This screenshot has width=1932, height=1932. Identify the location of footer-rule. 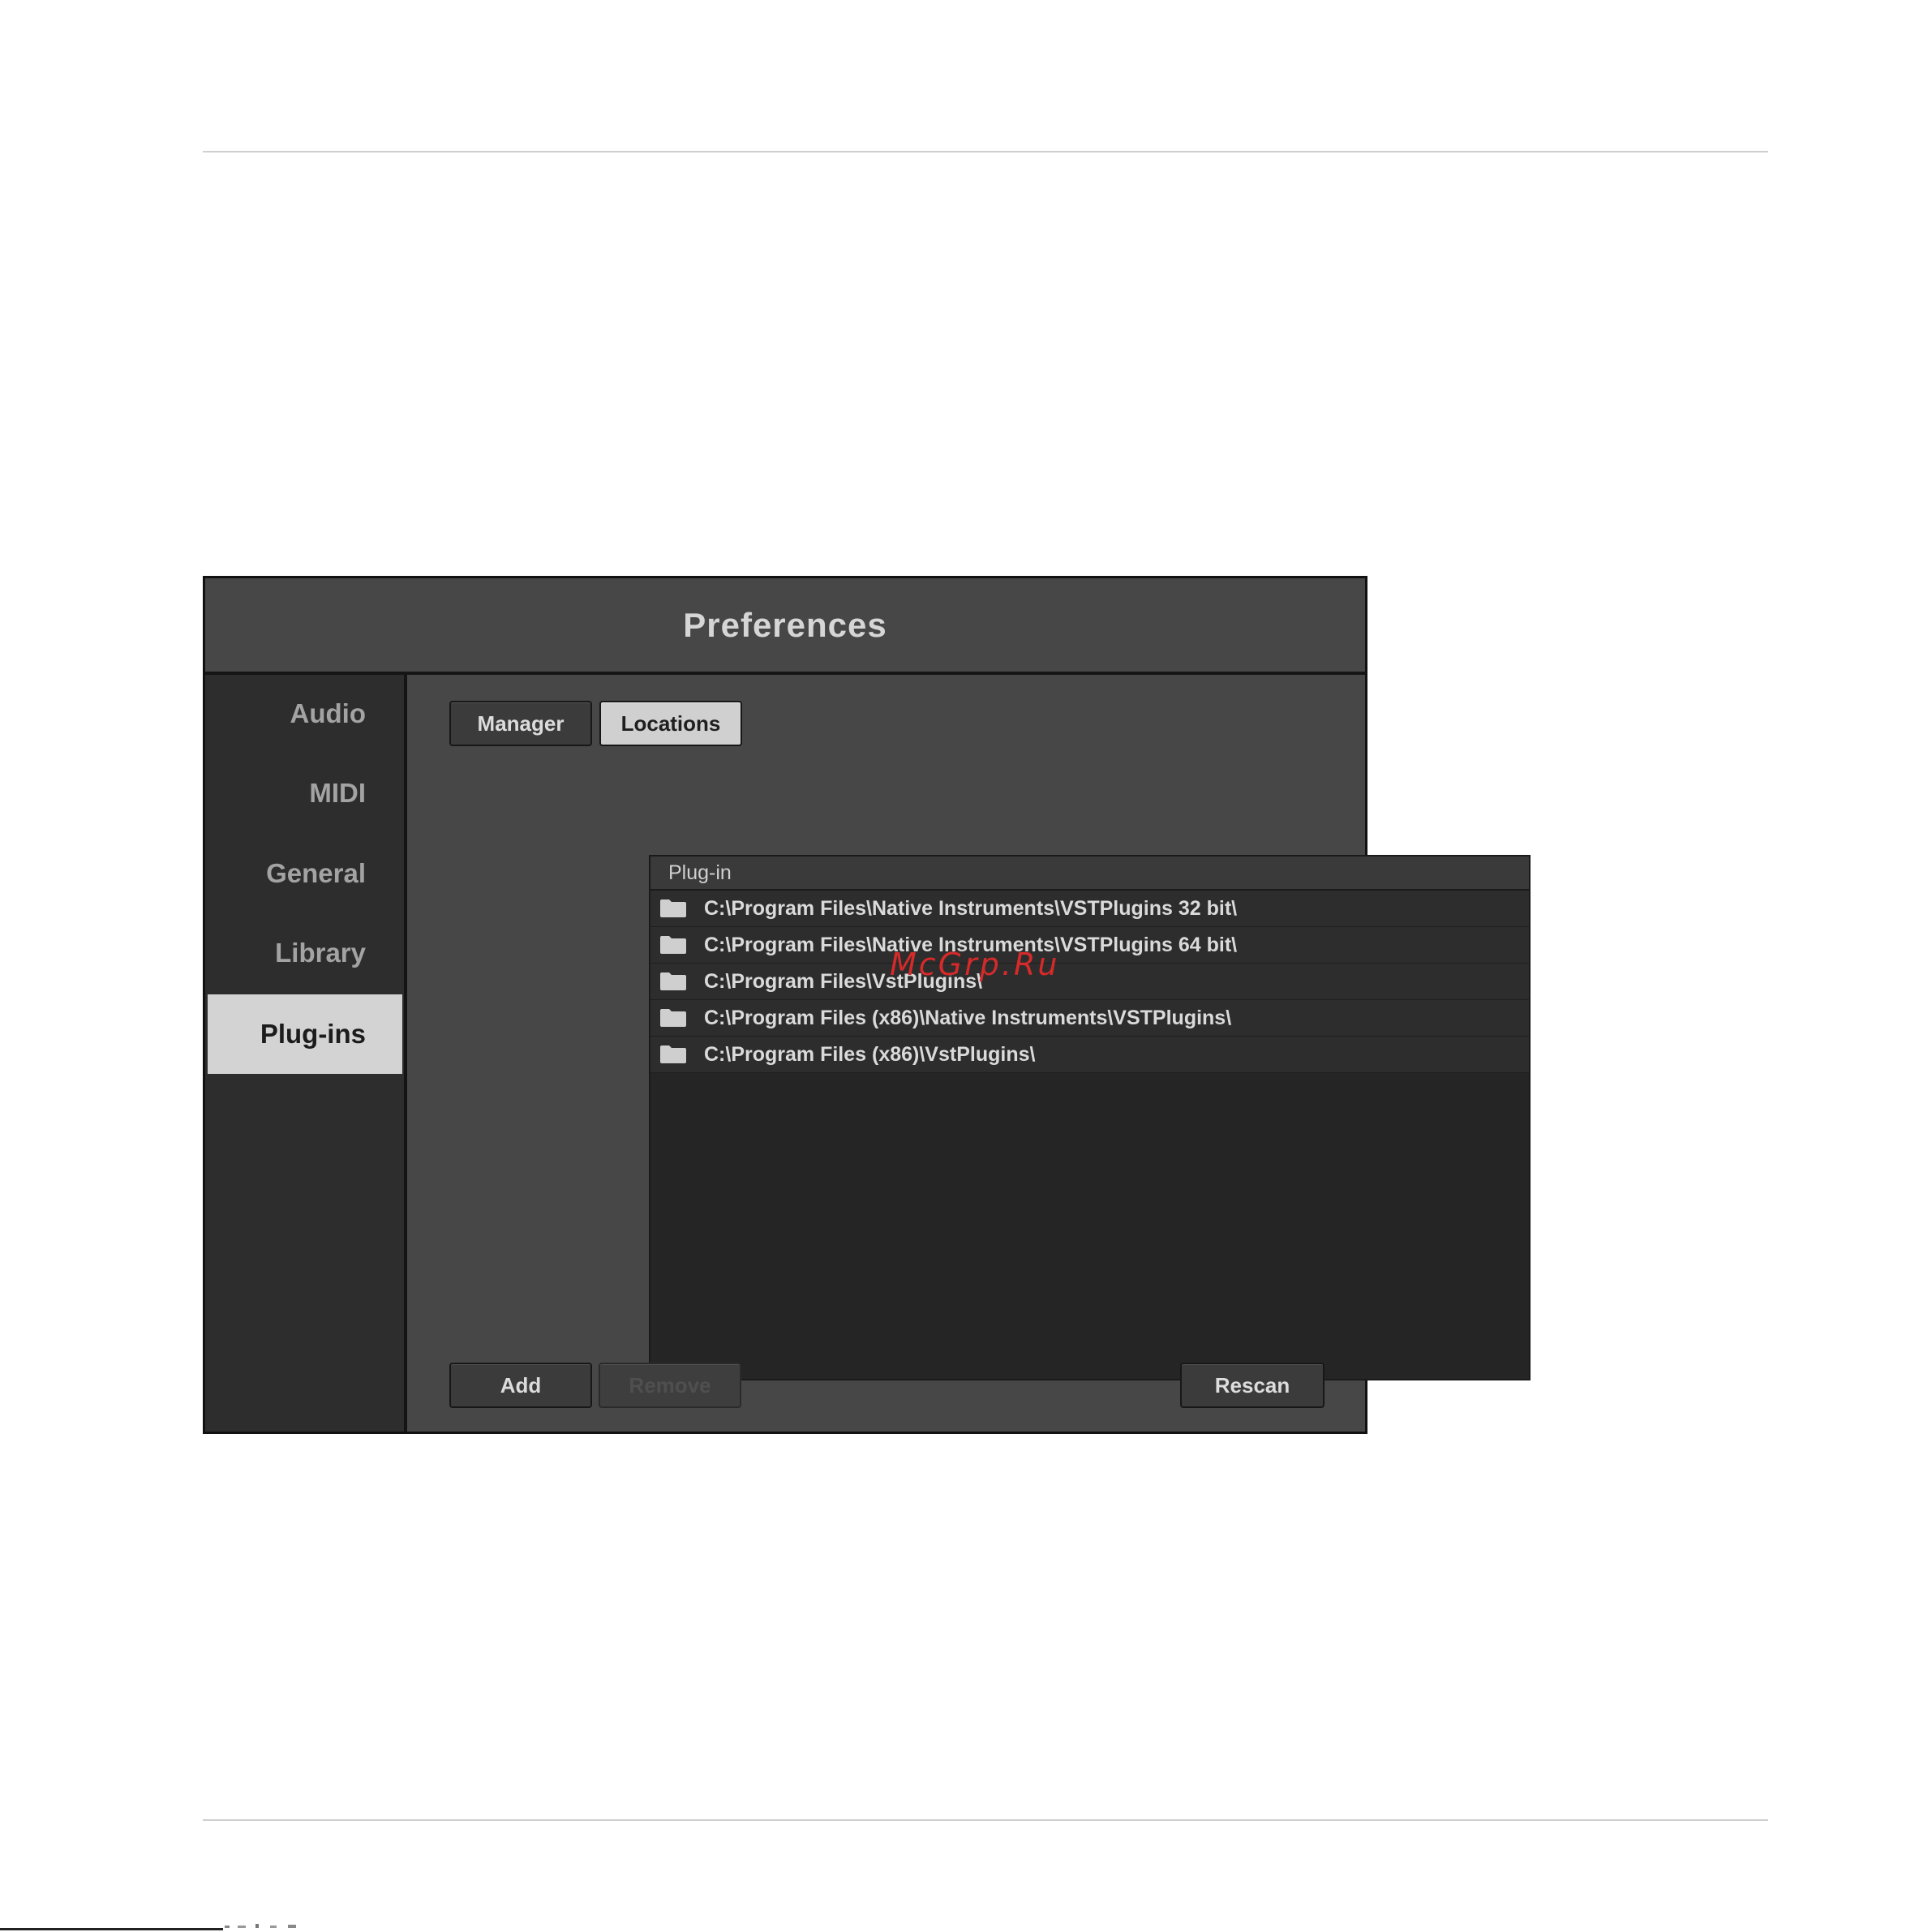
(986, 1820).